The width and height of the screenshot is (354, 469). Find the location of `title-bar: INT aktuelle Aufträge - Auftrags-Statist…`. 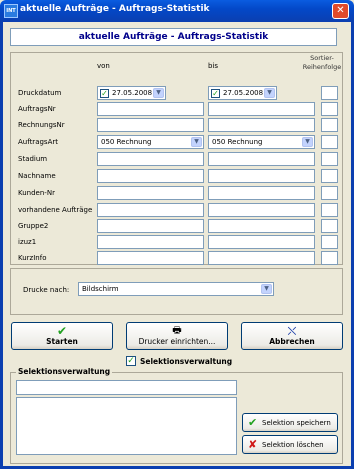

title-bar: INT aktuelle Aufträge - Auftrags-Statist… is located at coordinates (177, 11).